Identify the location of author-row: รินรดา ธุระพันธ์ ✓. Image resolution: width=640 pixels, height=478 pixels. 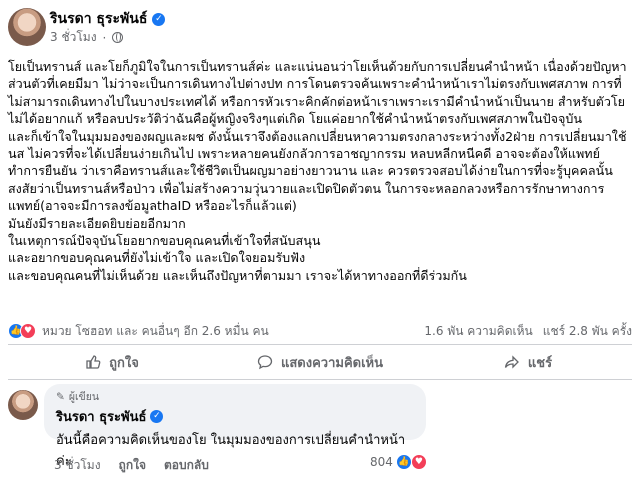
(108, 19).